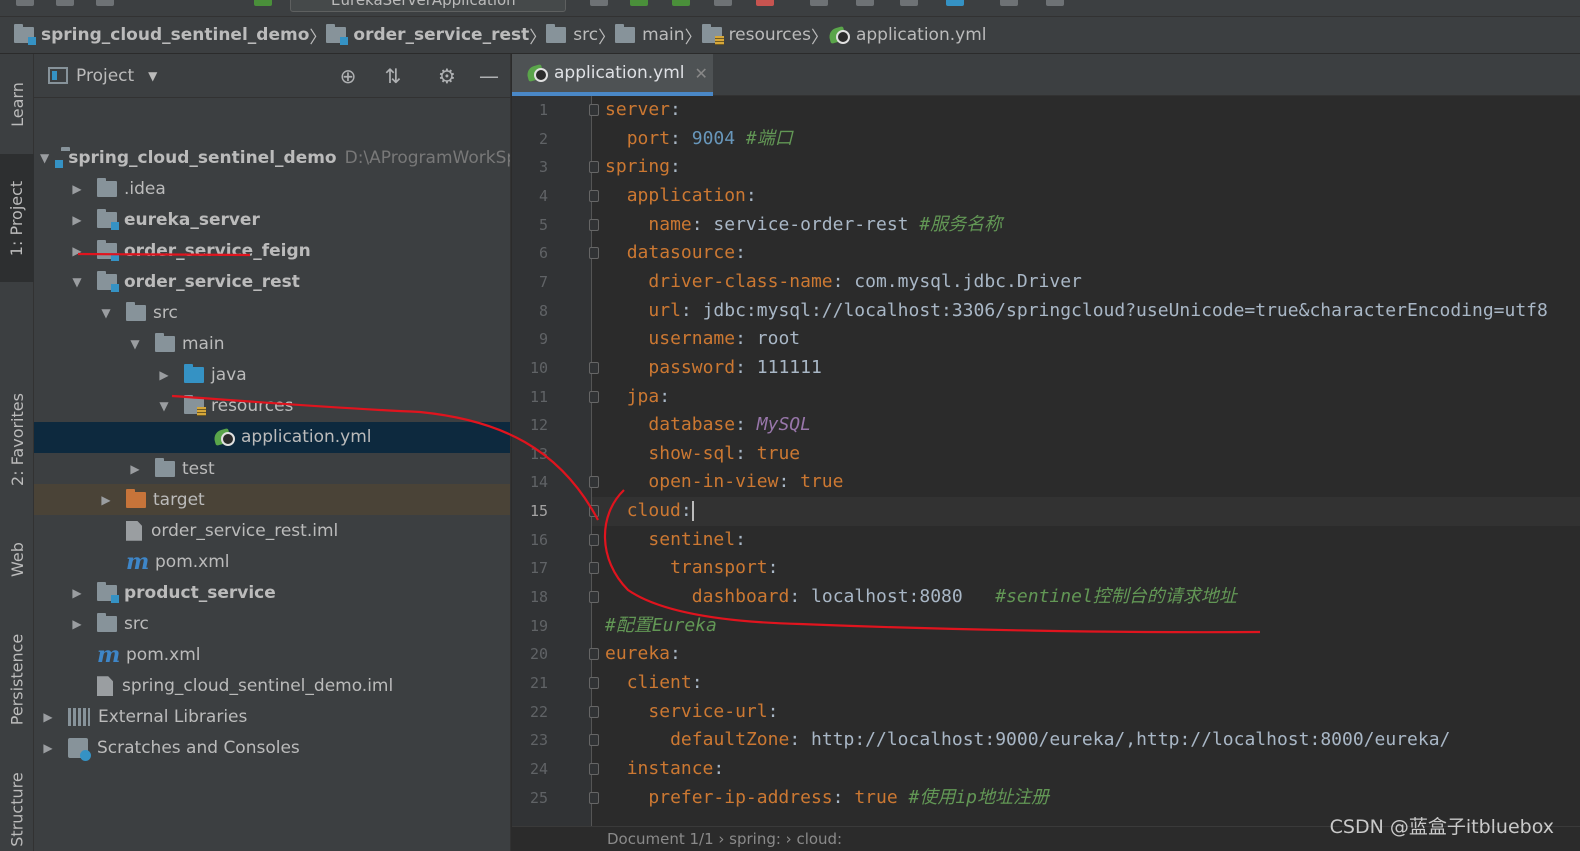 Image resolution: width=1580 pixels, height=851 pixels. Describe the element at coordinates (665, 683) in the screenshot. I see `code-line: client:` at that location.